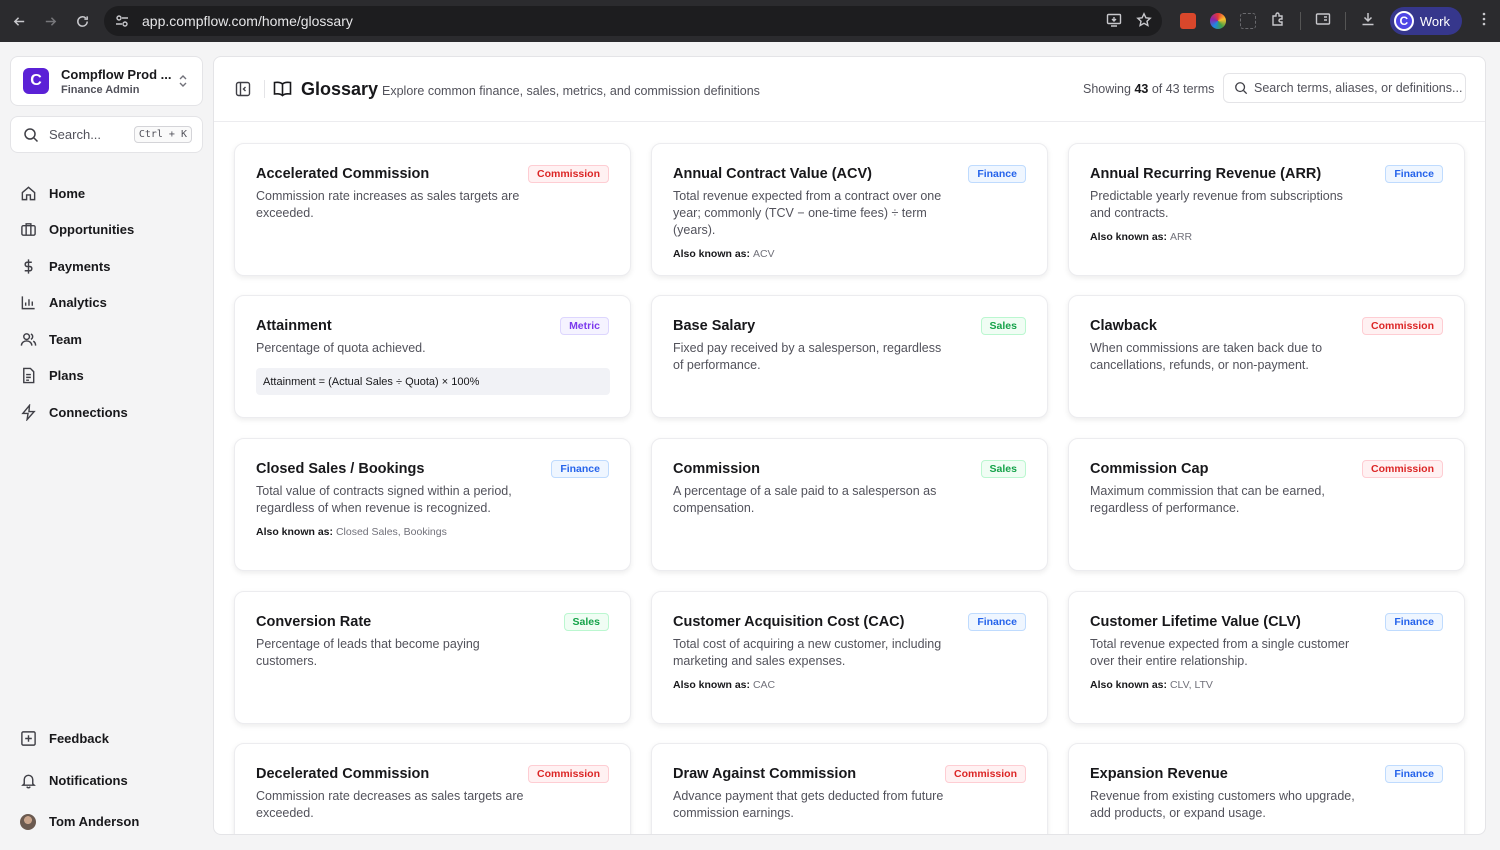 The image size is (1500, 850). What do you see at coordinates (80, 266) in the screenshot?
I see `sidebar-item-label: Payments` at bounding box center [80, 266].